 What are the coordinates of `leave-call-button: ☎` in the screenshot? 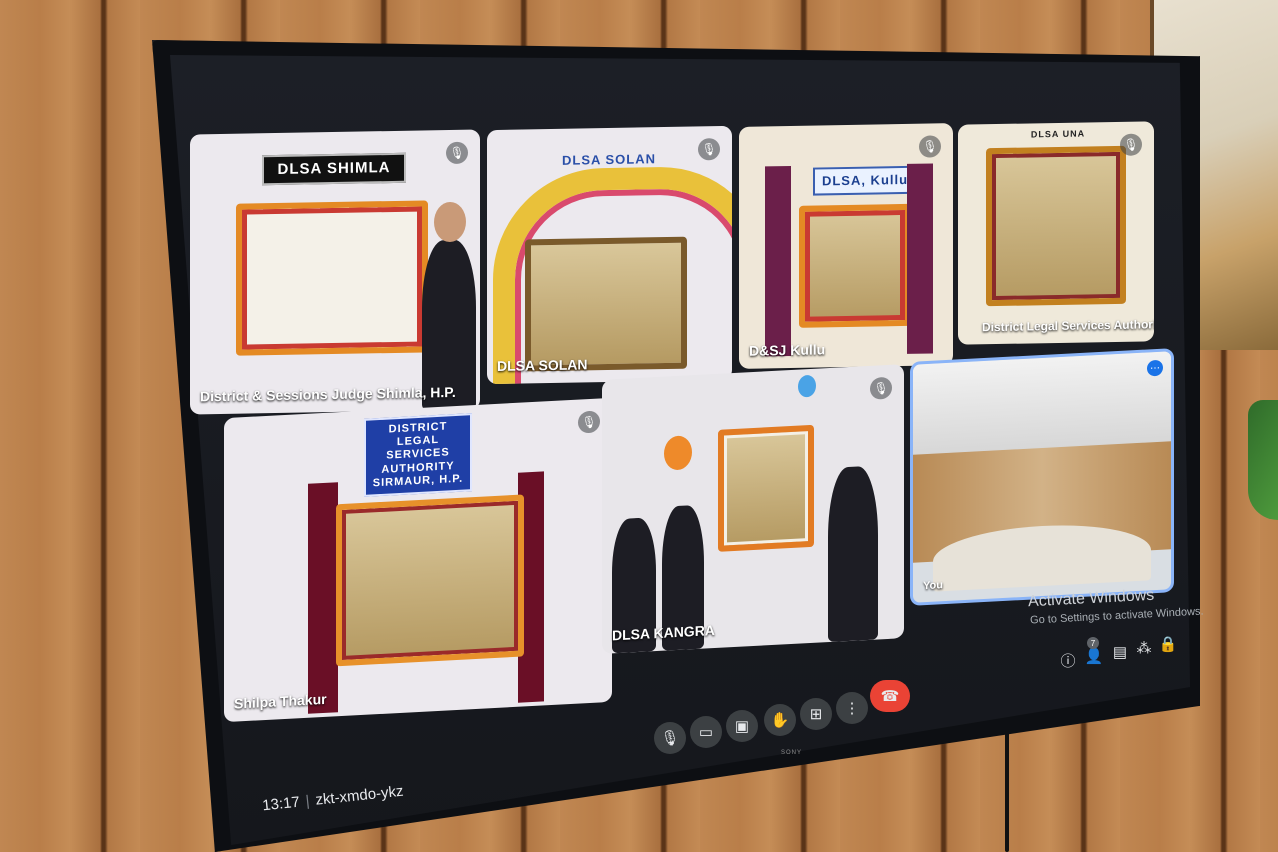 It's located at (890, 696).